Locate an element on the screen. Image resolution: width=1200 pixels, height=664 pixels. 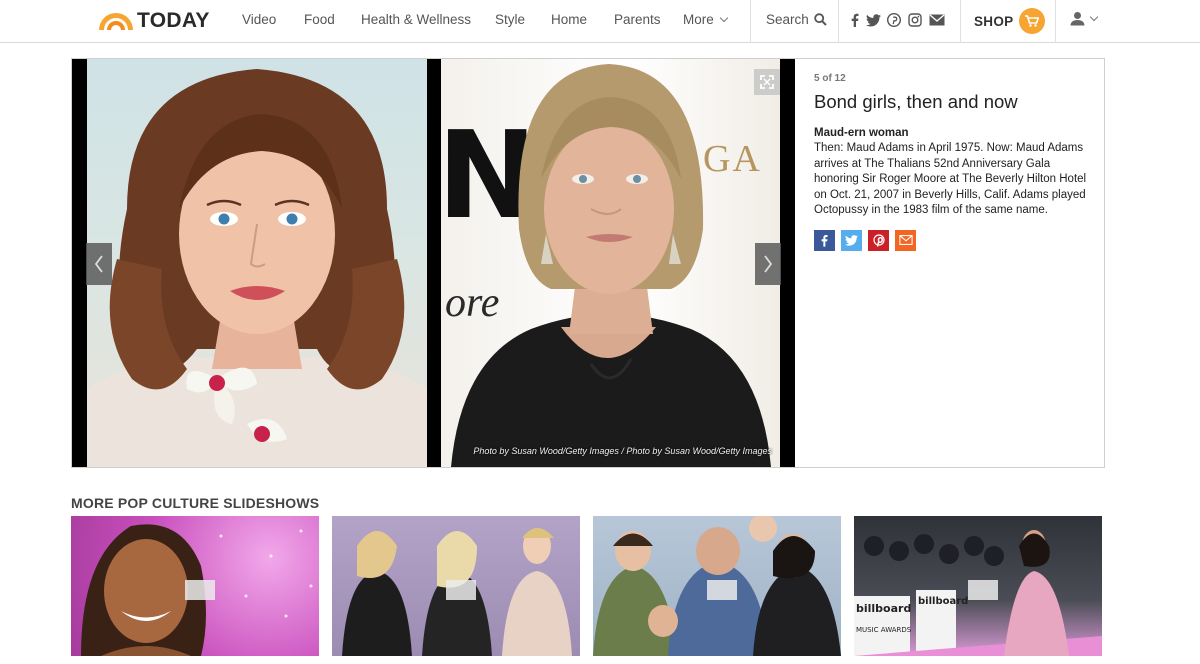
share-twitter-button is located at coordinates (851, 240).